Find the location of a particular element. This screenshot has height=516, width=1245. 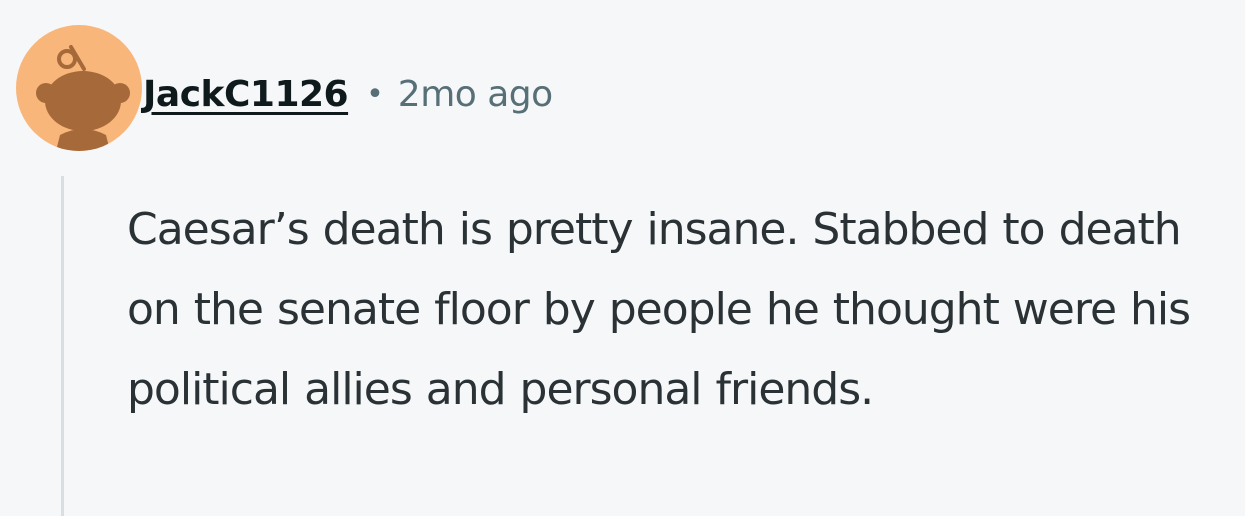

user-avatar is located at coordinates (79, 88).